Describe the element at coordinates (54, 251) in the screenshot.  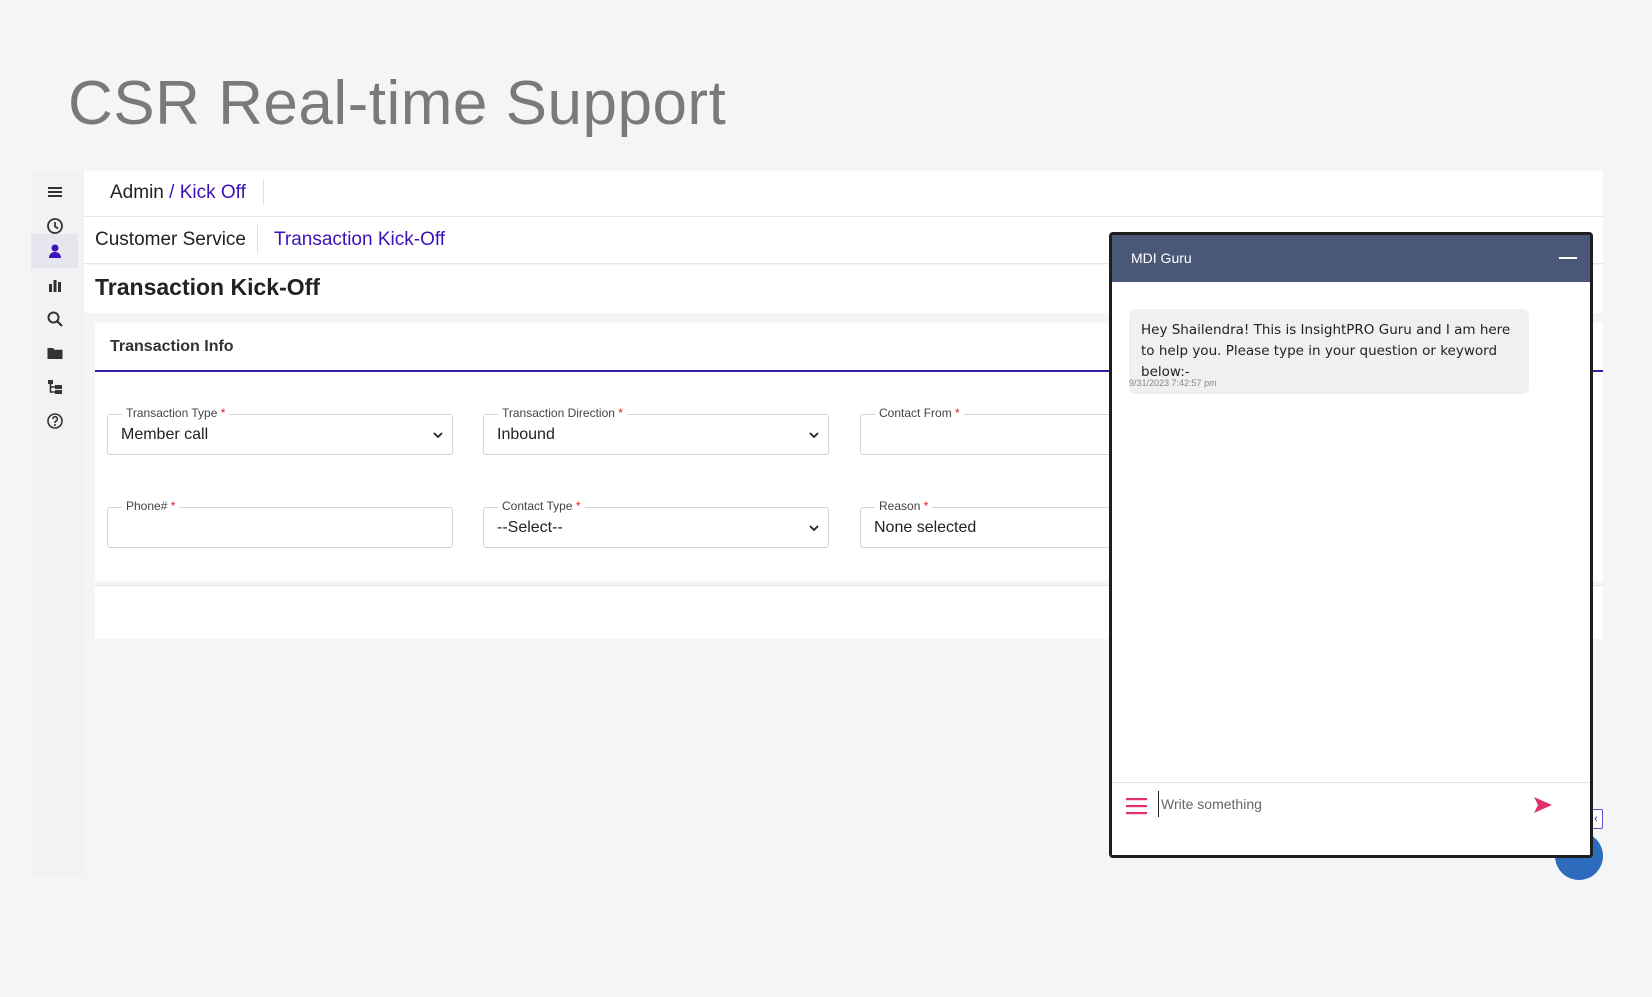
I see `user-icon` at that location.